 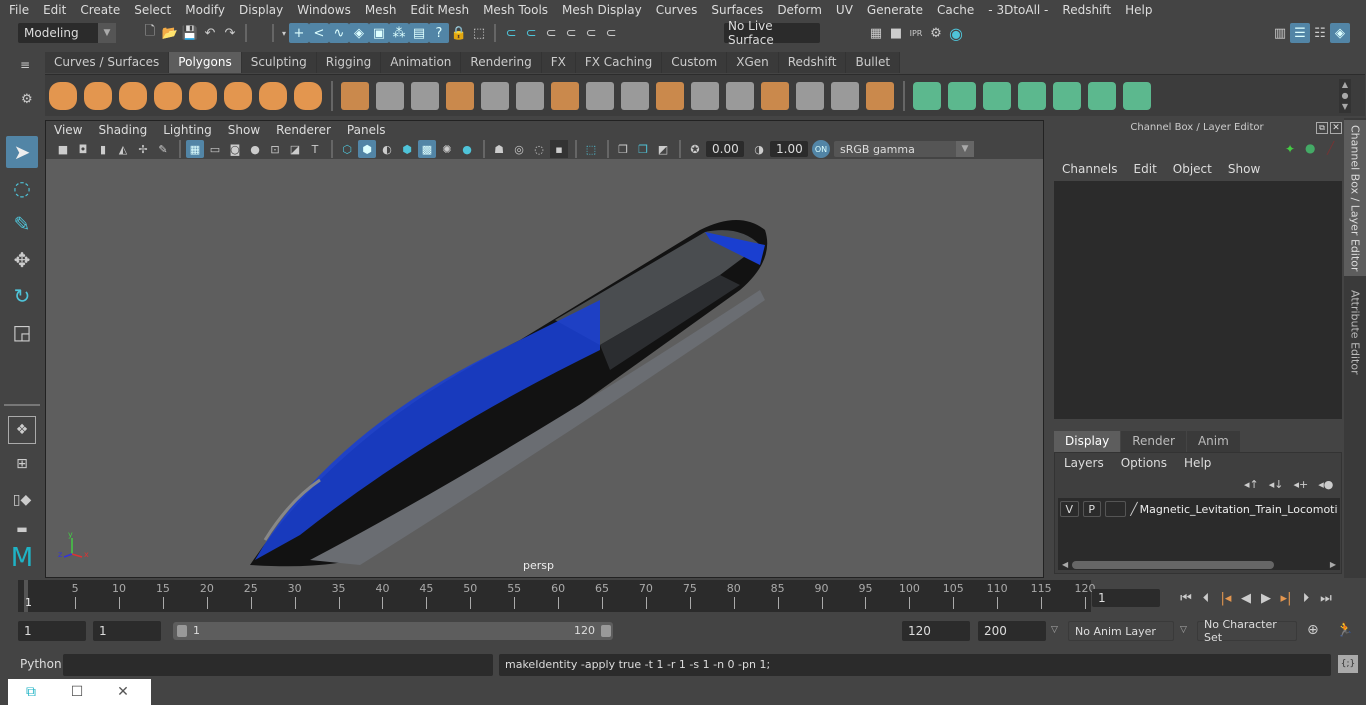 What do you see at coordinates (643, 149) in the screenshot?
I see `xray-joints-icon: ❐` at bounding box center [643, 149].